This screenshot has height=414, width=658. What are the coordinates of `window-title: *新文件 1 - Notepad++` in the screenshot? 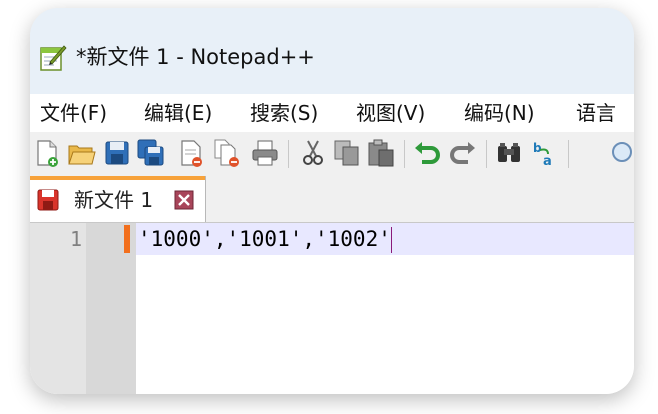 It's located at (195, 57).